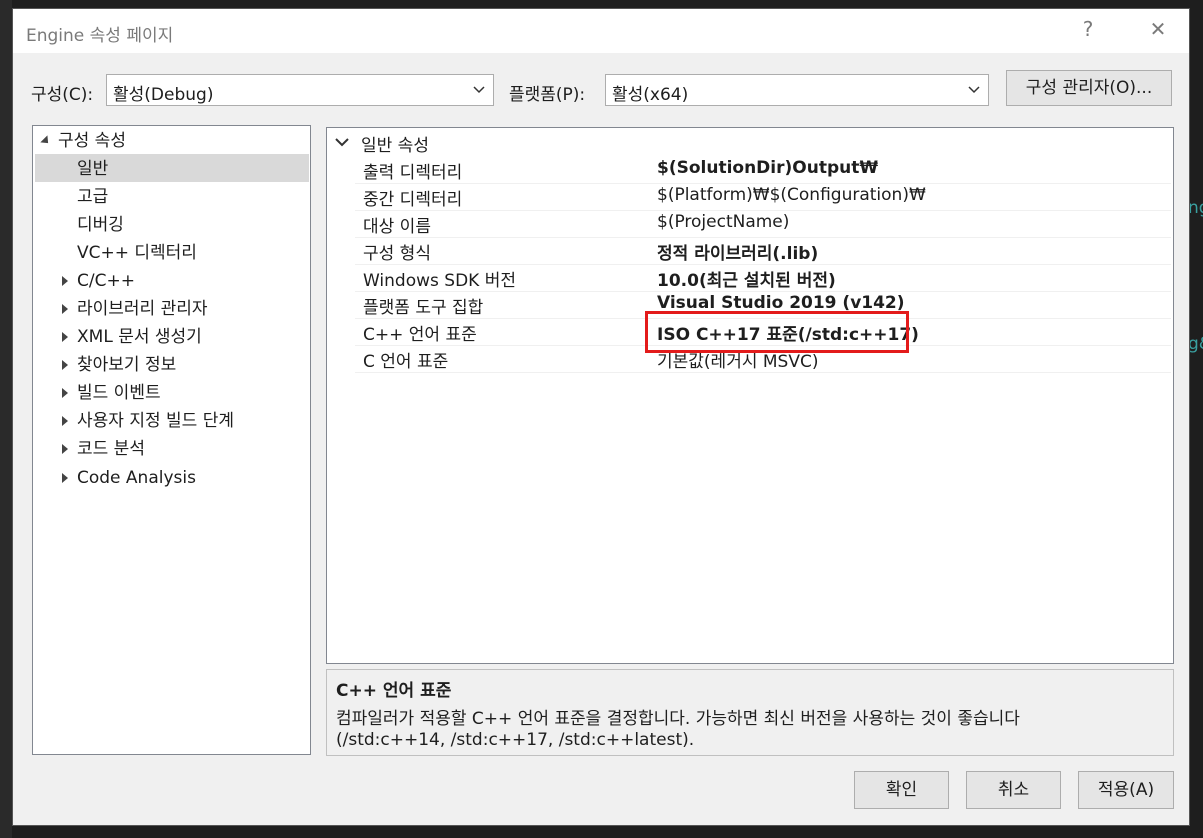 The height and width of the screenshot is (838, 1203). I want to click on tree-item-label: 고급, so click(93, 197).